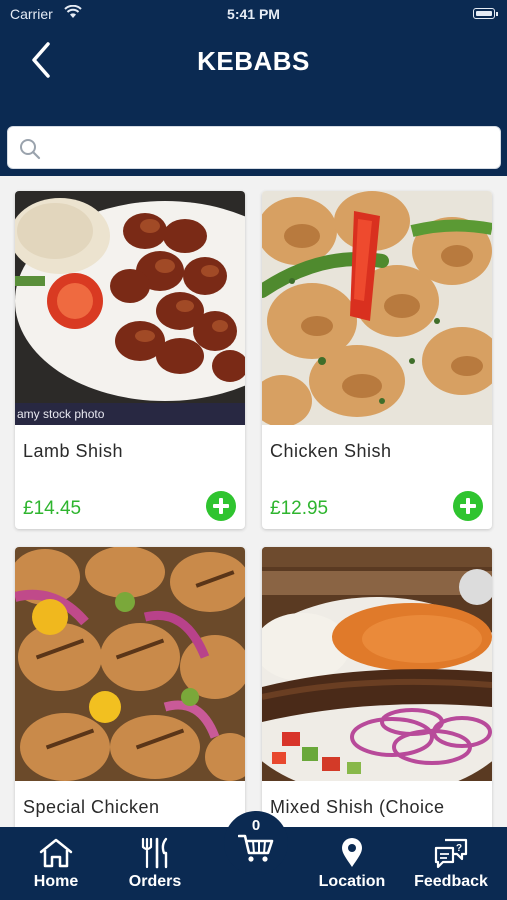  Describe the element at coordinates (377, 664) in the screenshot. I see `mixed-shish-photo` at that location.